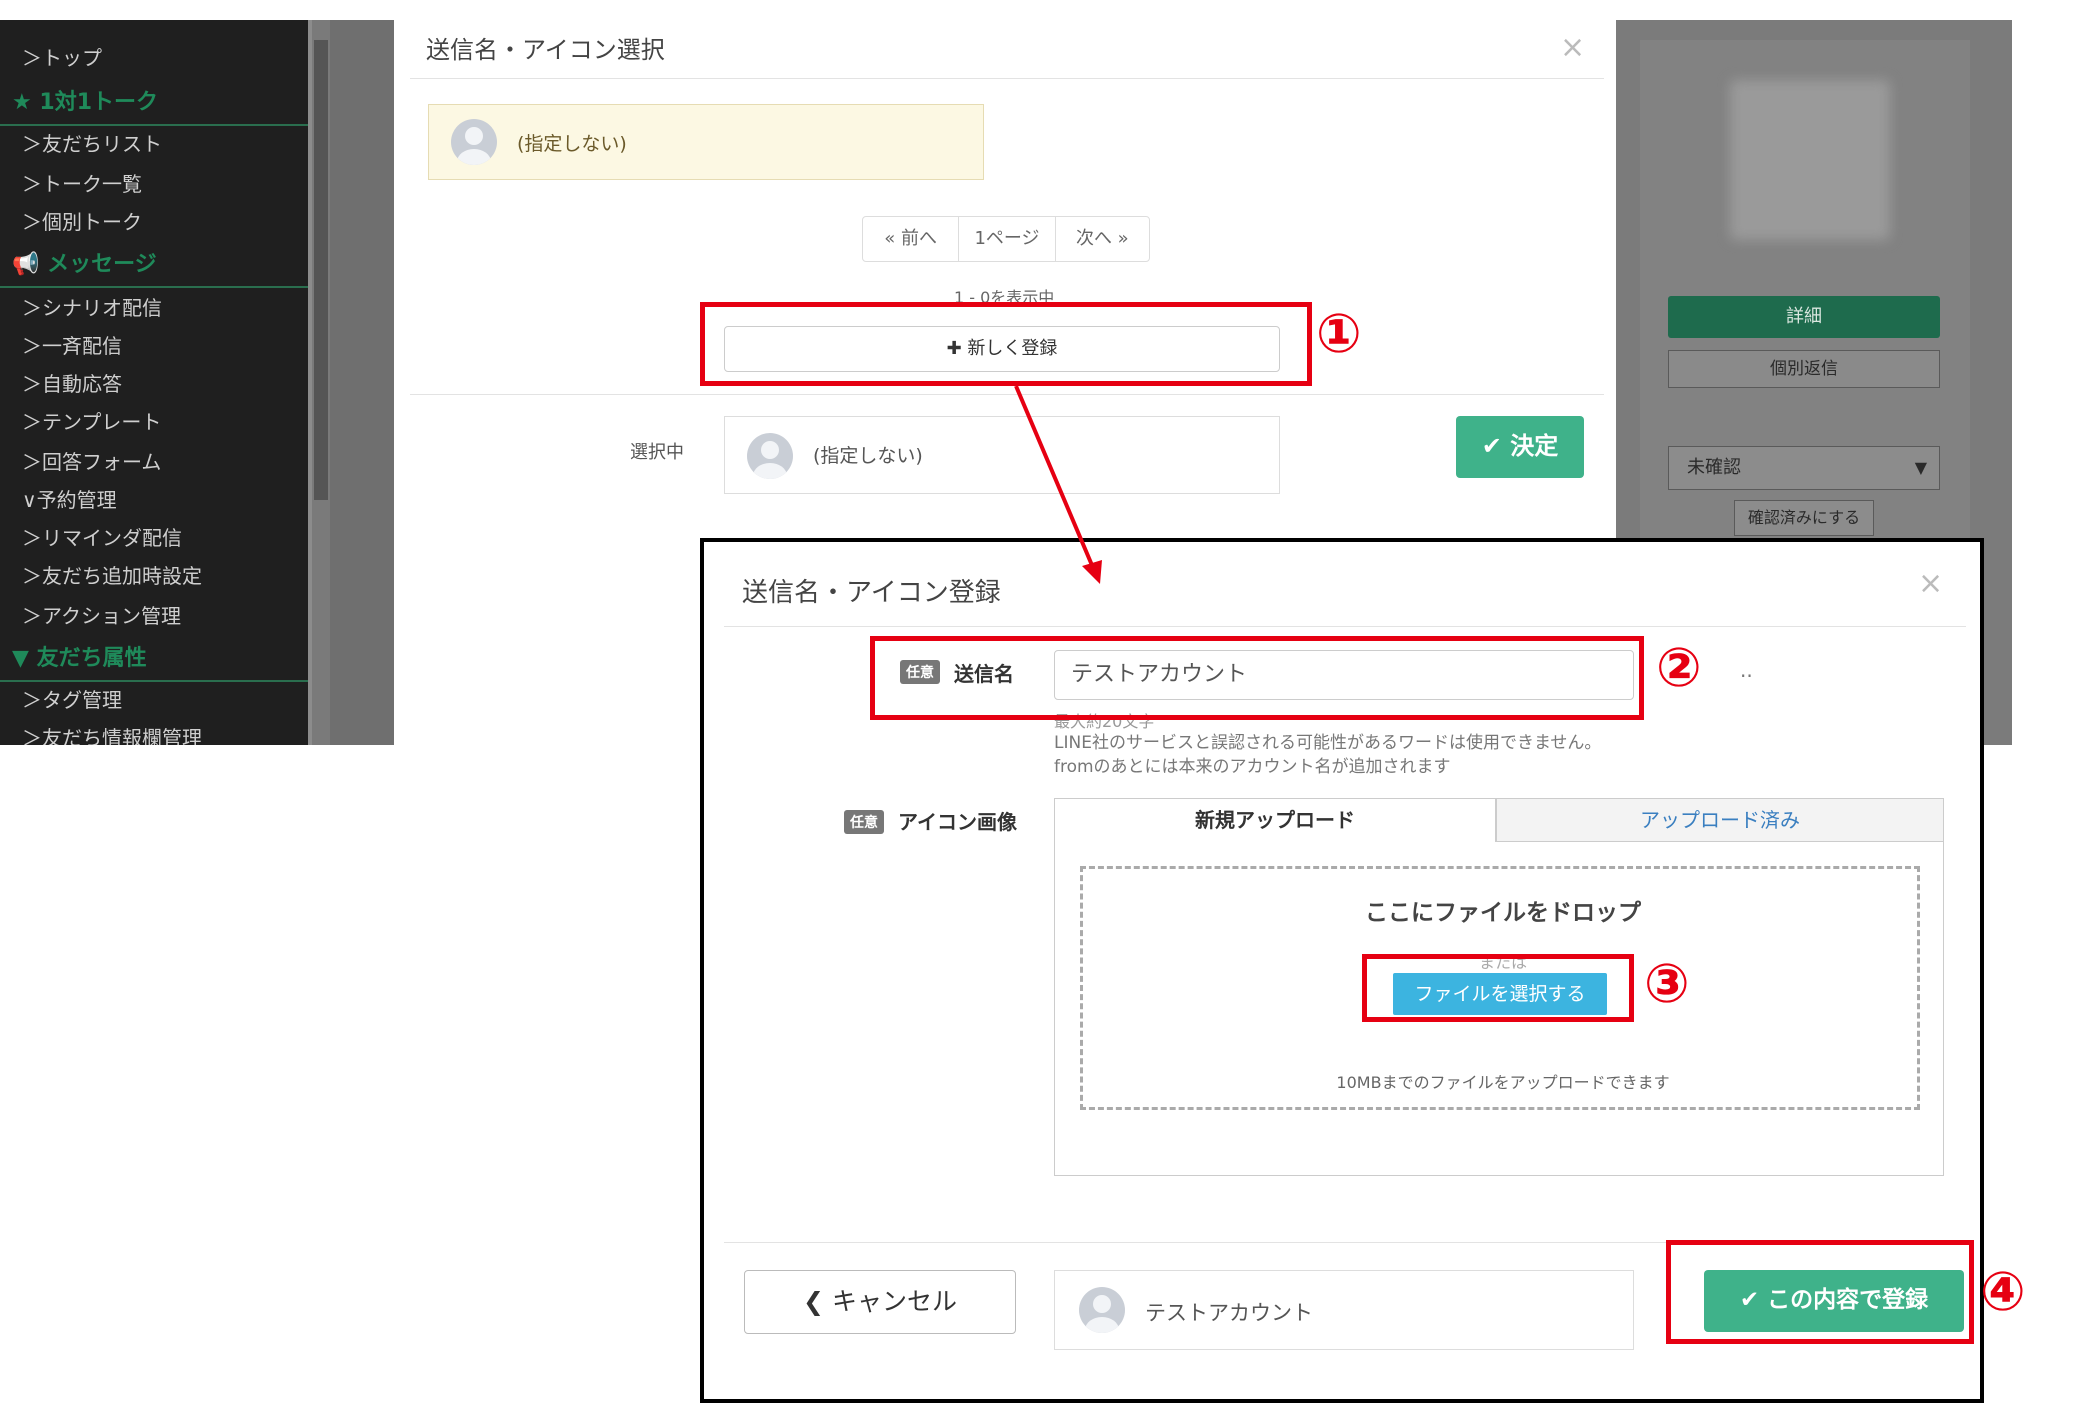 The width and height of the screenshot is (2076, 1403). I want to click on arrow-head, so click(1092, 572).